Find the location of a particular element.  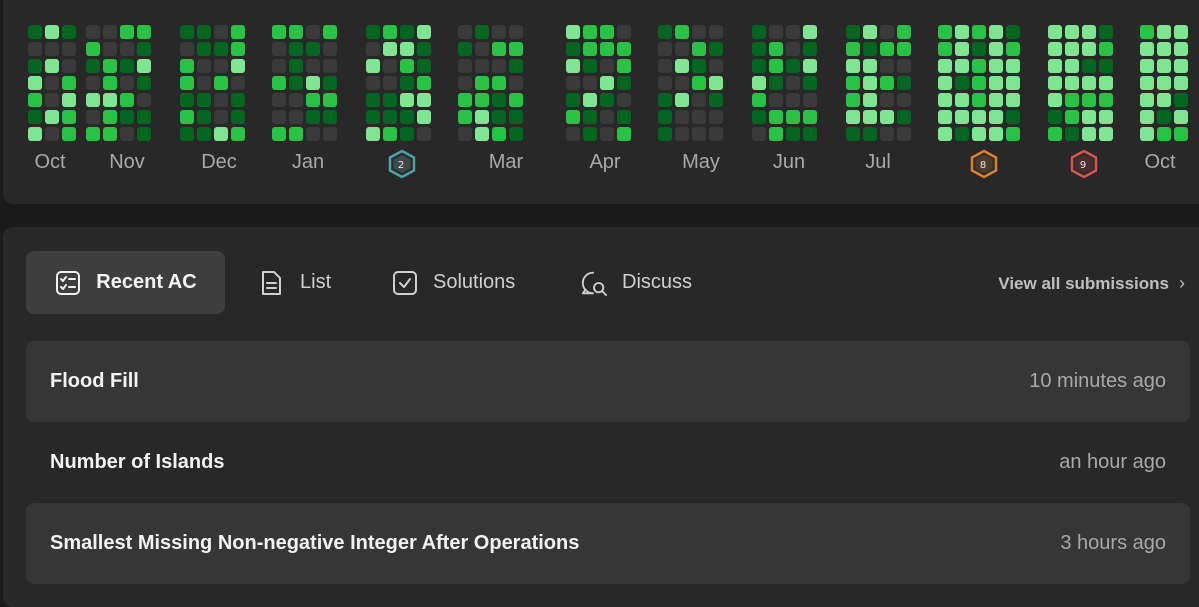

submission-row: Number of Islands an hour ago is located at coordinates (608, 462).